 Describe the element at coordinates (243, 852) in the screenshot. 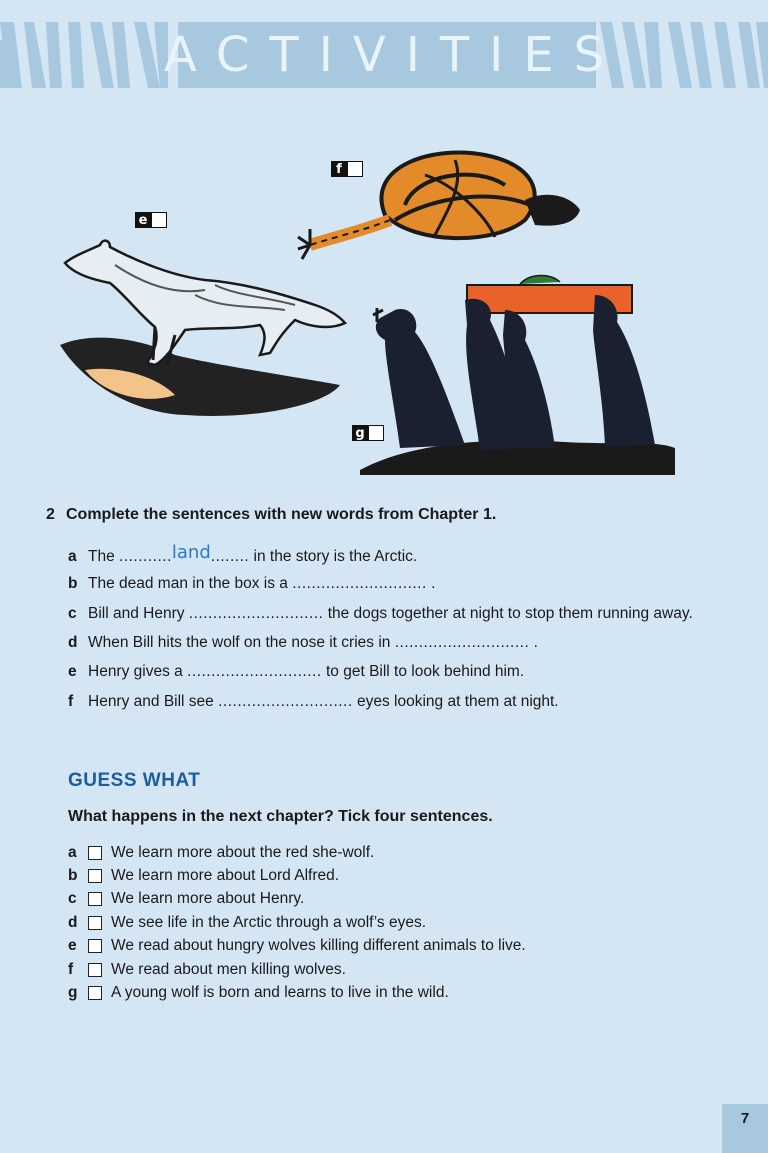

I see `tick-item-text: We learn more about the red she-wolf.` at that location.